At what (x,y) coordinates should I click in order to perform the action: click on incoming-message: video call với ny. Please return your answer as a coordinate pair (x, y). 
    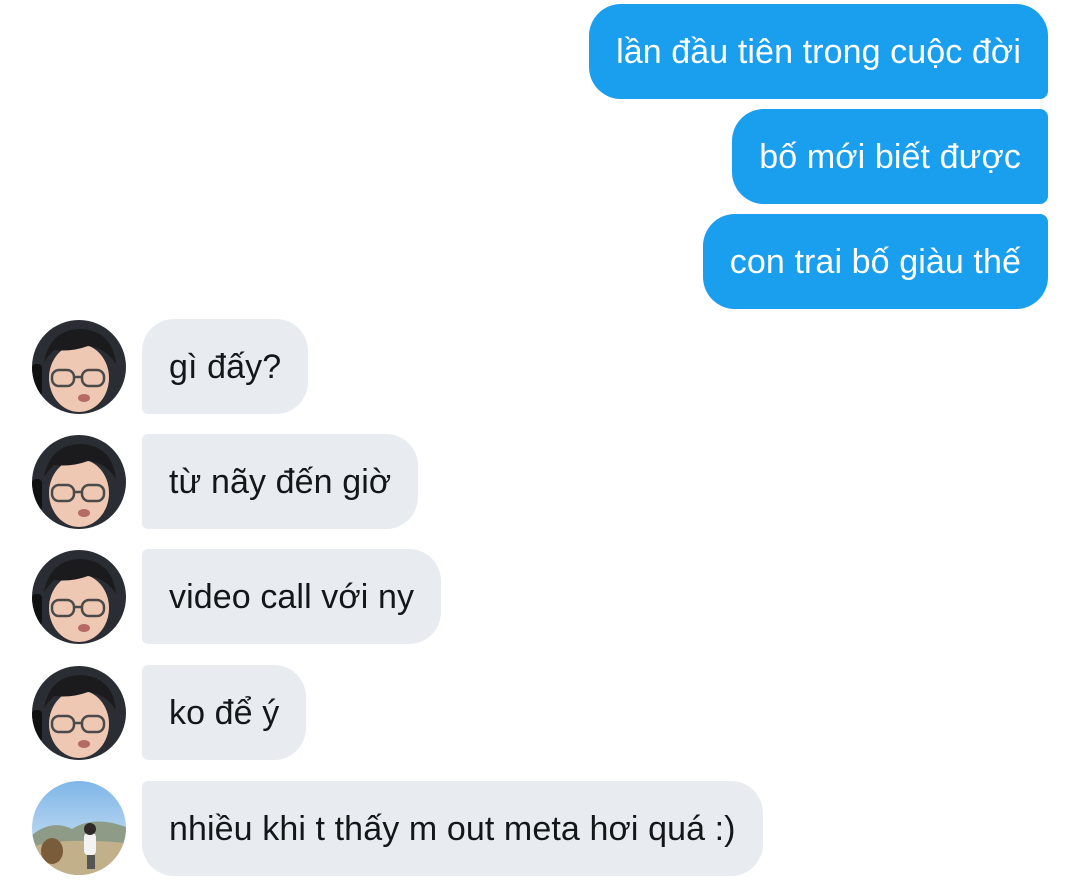
    Looking at the image, I should click on (292, 596).